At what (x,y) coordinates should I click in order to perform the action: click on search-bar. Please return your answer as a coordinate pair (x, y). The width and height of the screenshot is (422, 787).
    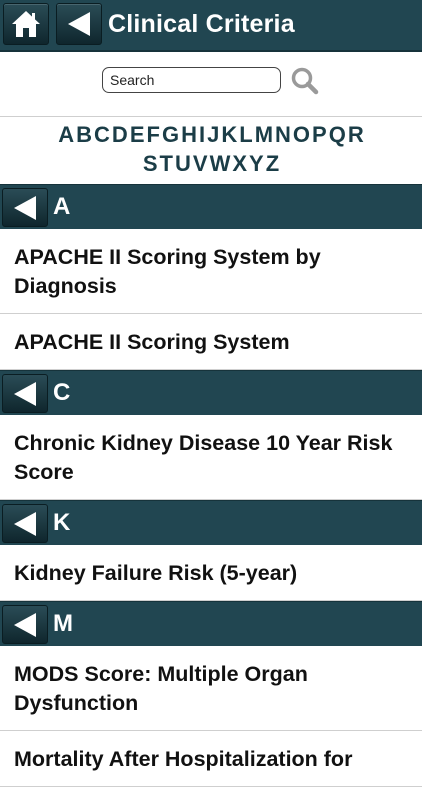
    Looking at the image, I should click on (211, 84).